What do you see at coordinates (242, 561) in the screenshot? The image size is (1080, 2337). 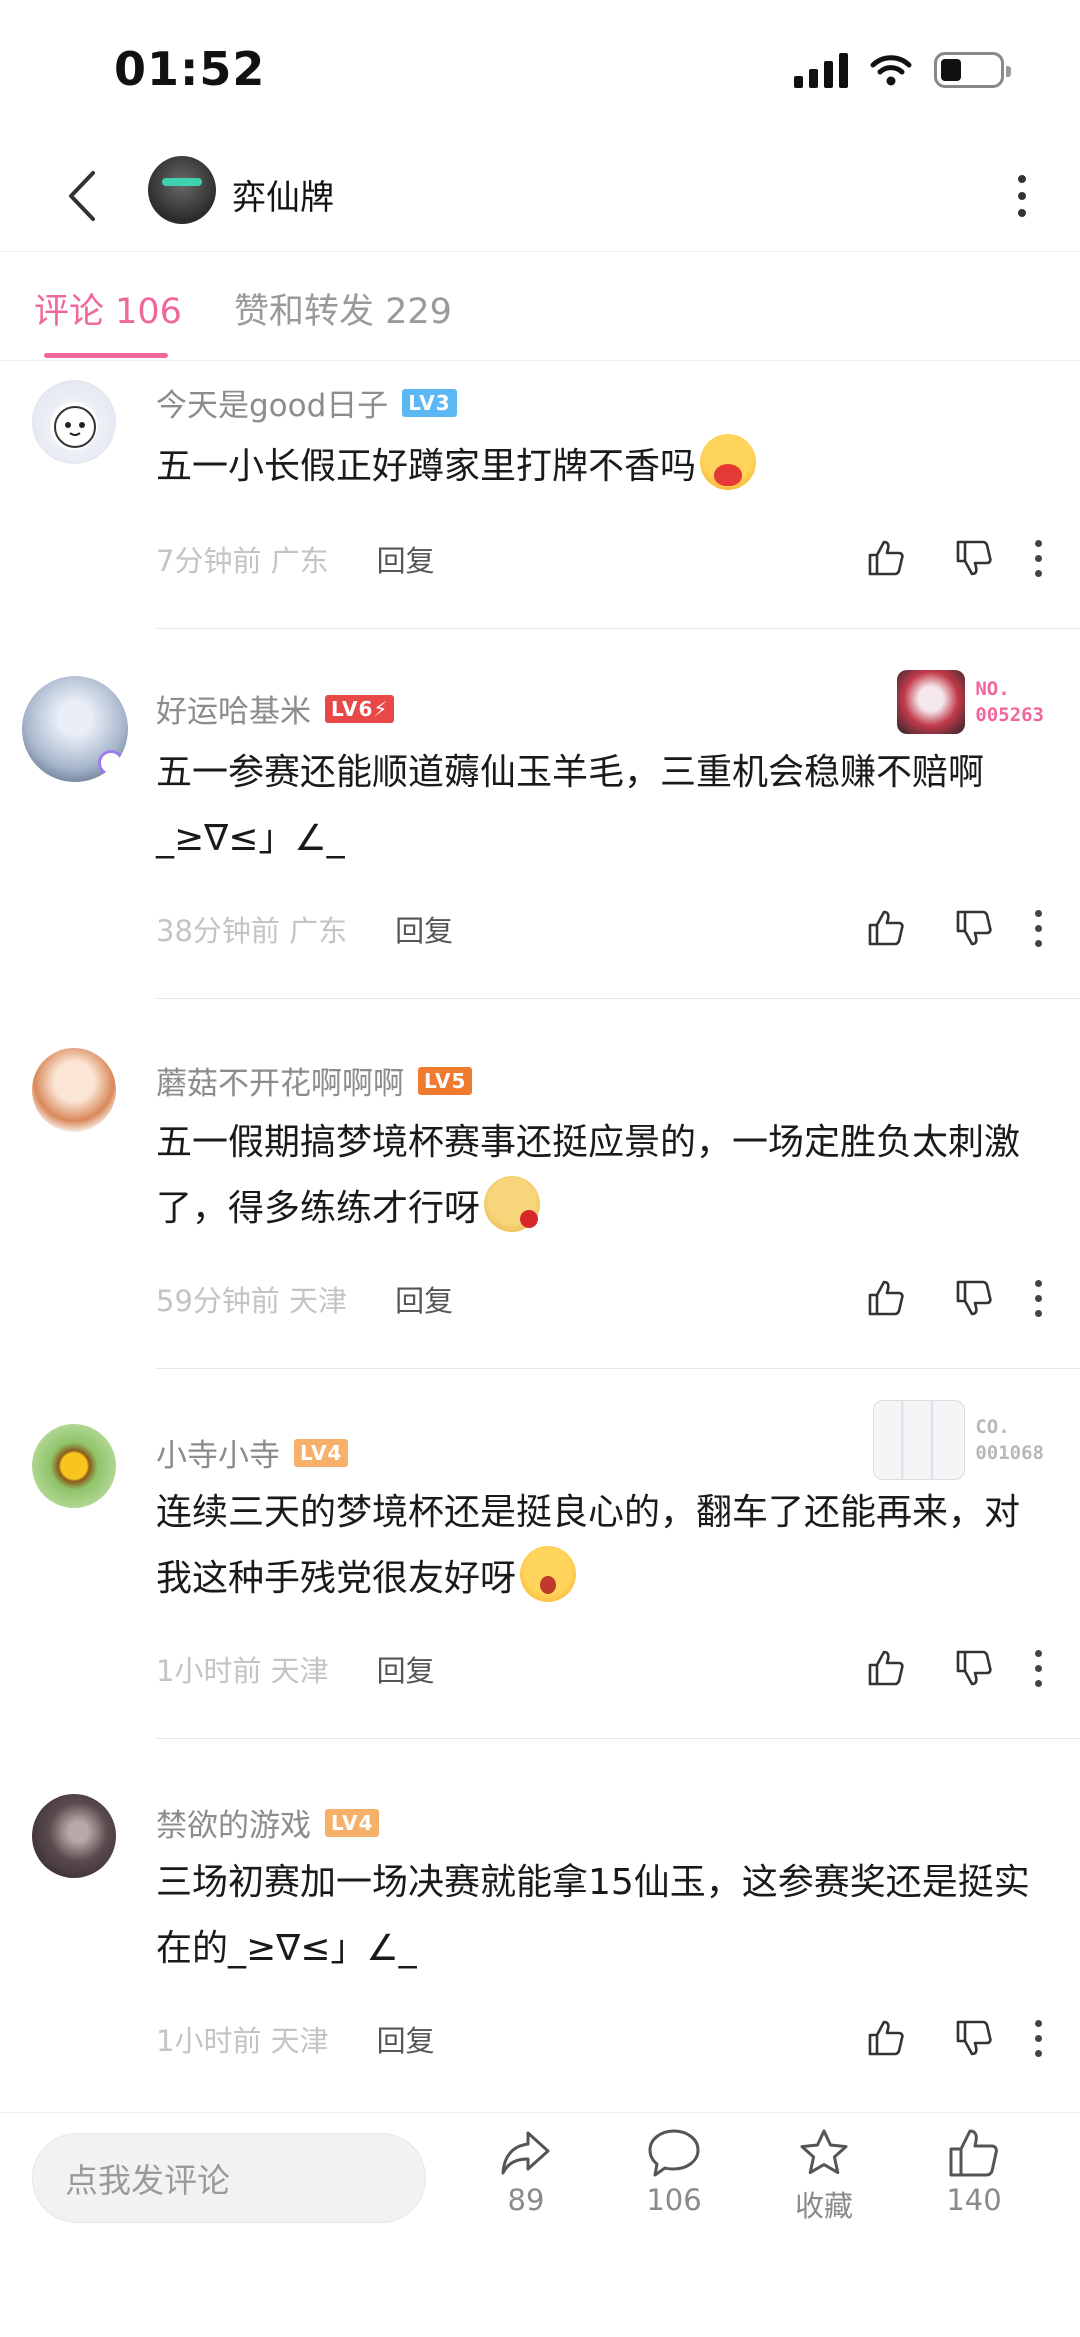 I see `timestamp-location: 7分钟前 广东` at bounding box center [242, 561].